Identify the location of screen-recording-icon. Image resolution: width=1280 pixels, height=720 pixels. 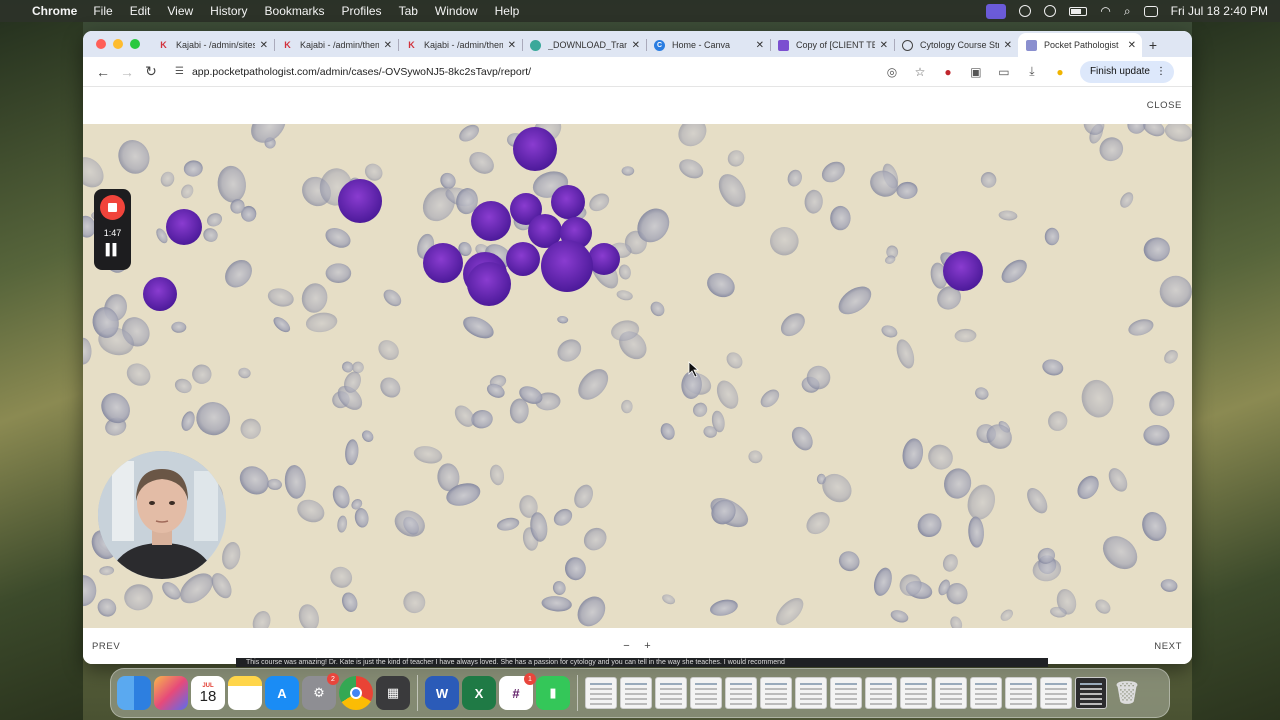
(996, 11).